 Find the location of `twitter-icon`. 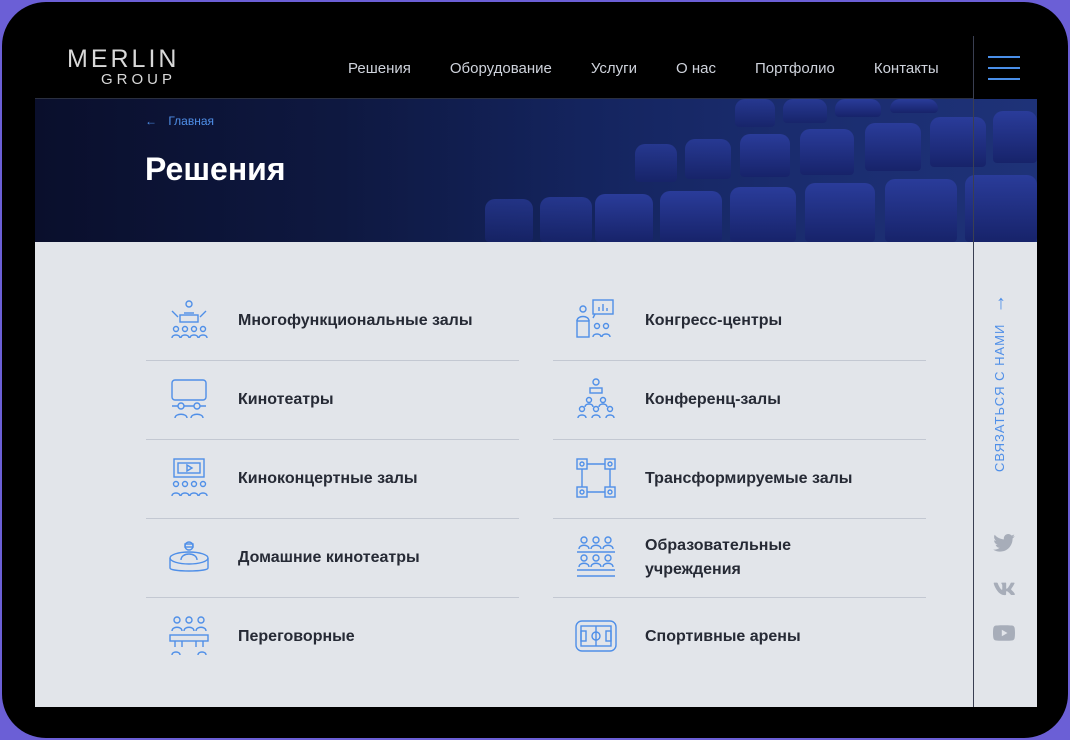

twitter-icon is located at coordinates (1004, 543).